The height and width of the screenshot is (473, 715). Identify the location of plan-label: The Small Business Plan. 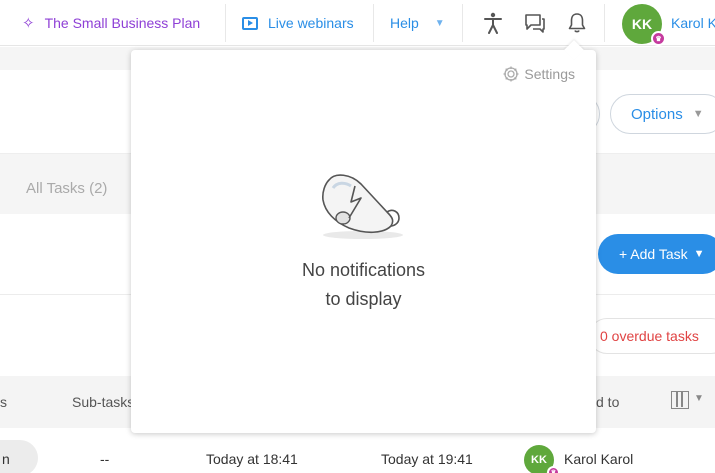
(122, 23).